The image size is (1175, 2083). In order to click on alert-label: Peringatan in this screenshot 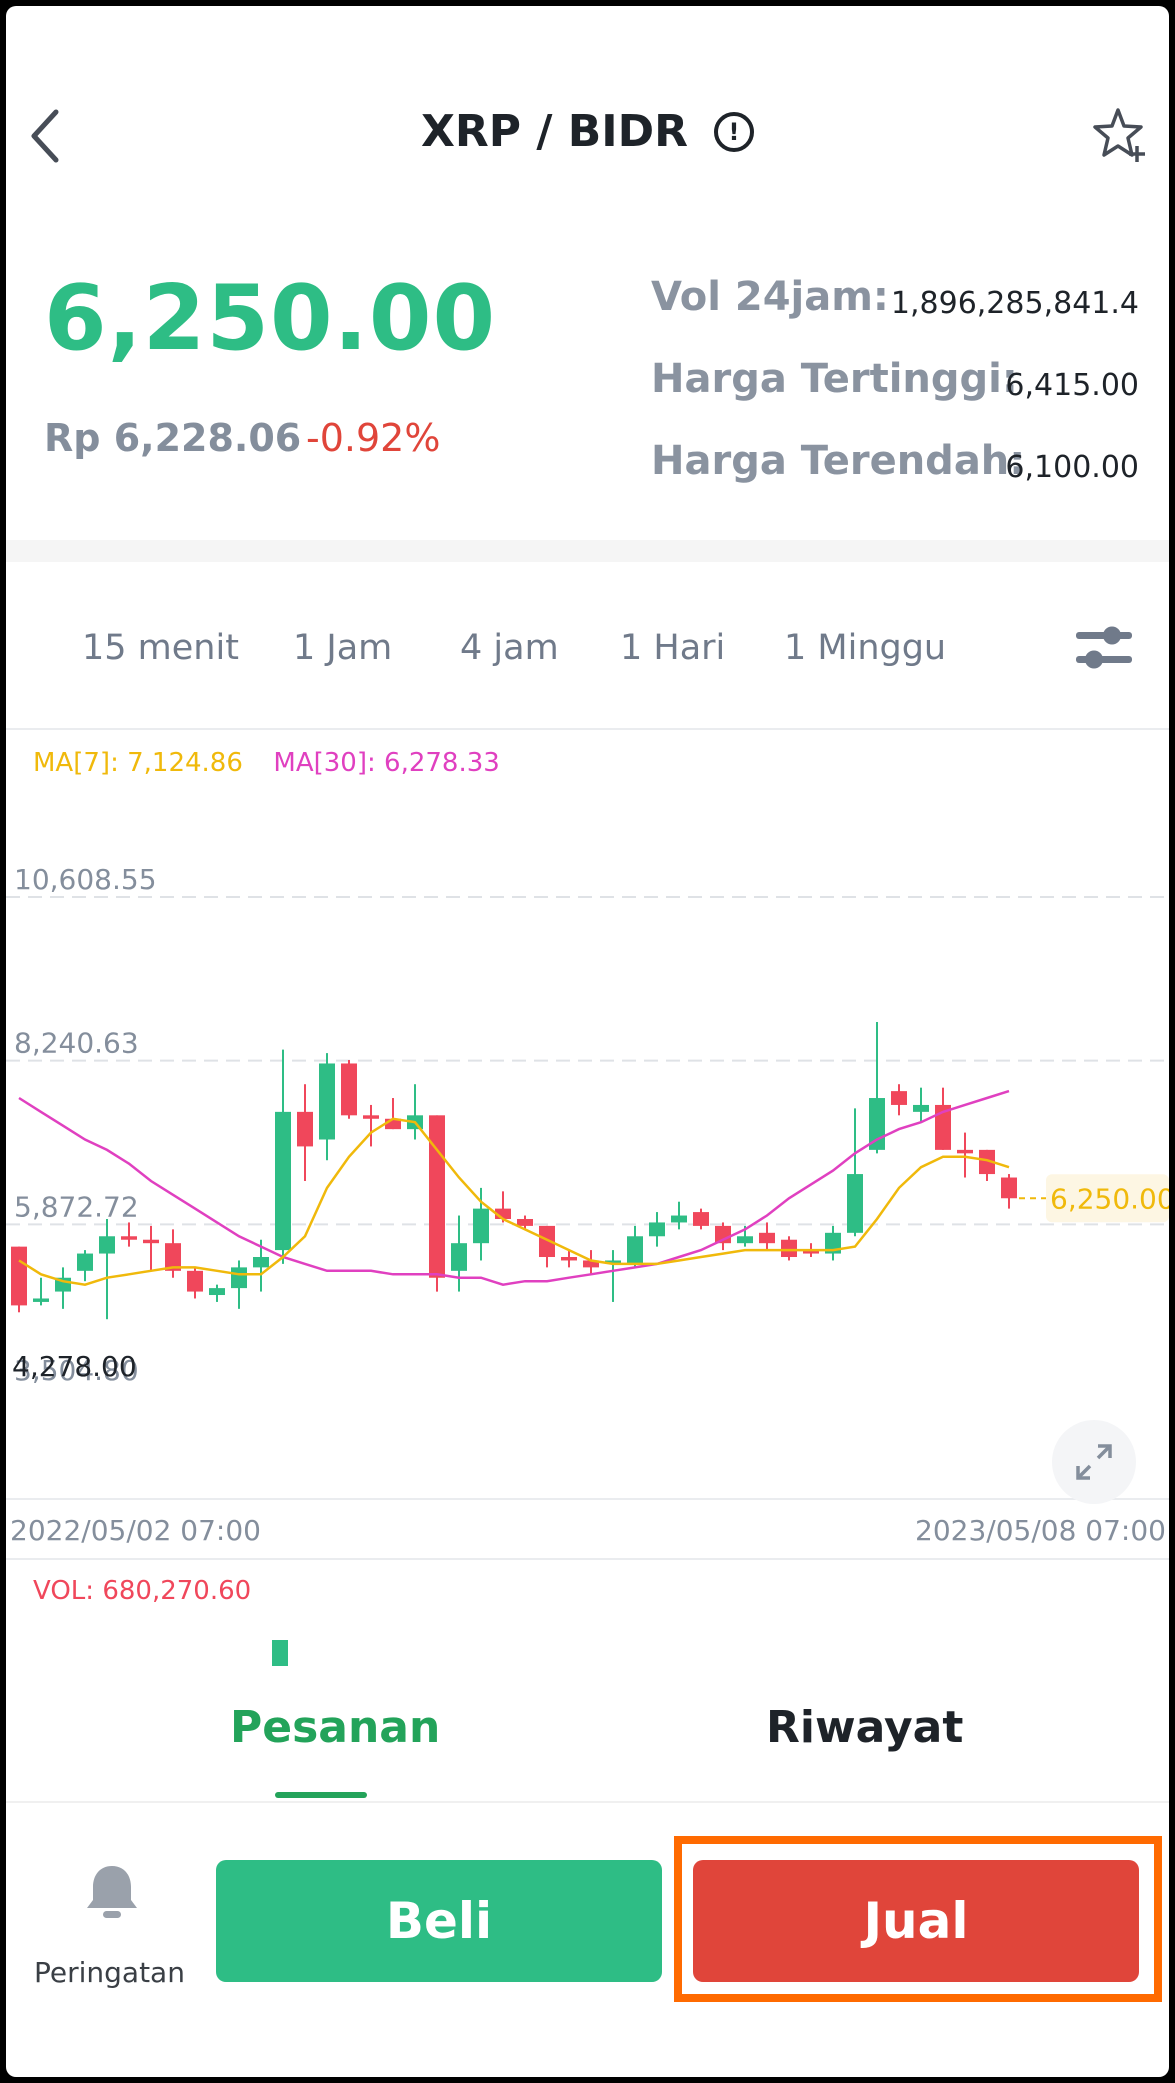, I will do `click(109, 1972)`.